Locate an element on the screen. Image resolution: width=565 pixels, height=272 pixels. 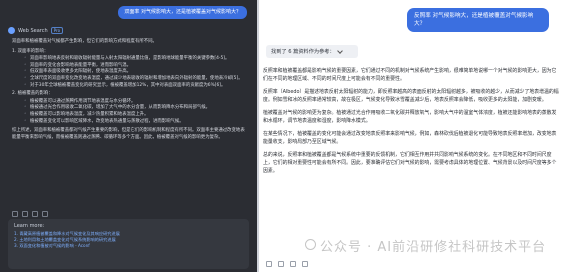
web-search-icon is located at coordinates (11, 30).